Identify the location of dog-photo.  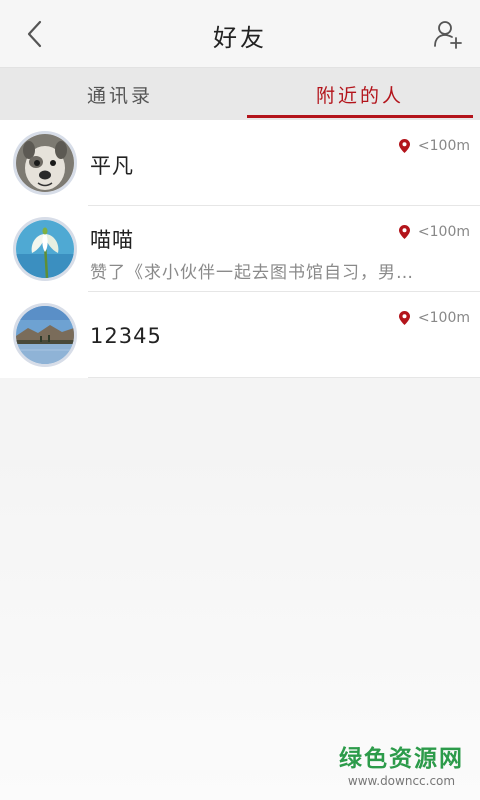
(45, 163).